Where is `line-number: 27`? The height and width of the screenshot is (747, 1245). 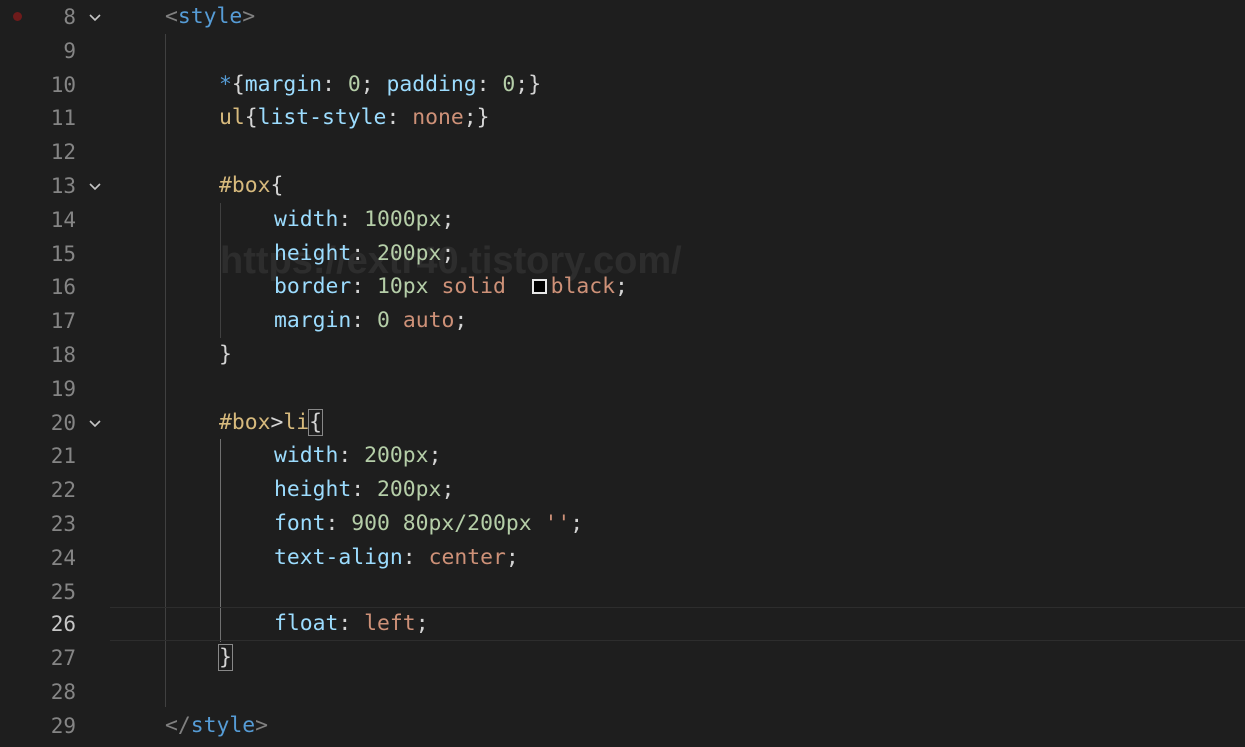 line-number: 27 is located at coordinates (63, 658).